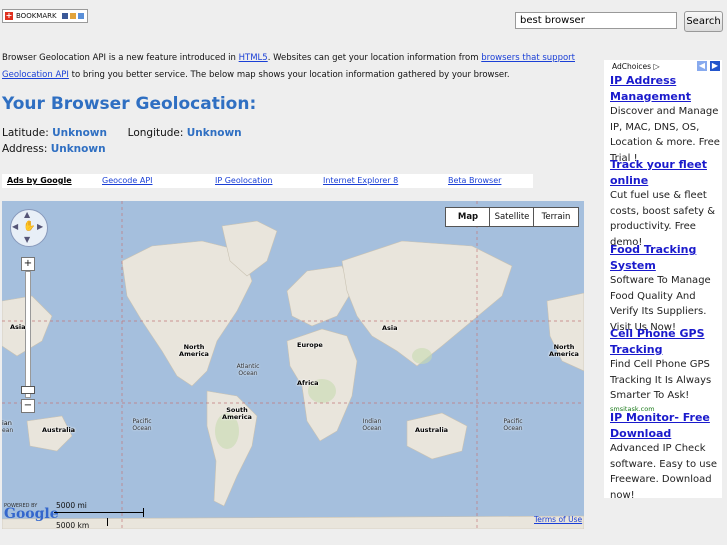  What do you see at coordinates (28, 390) in the screenshot?
I see `zoom-slider-handle` at bounding box center [28, 390].